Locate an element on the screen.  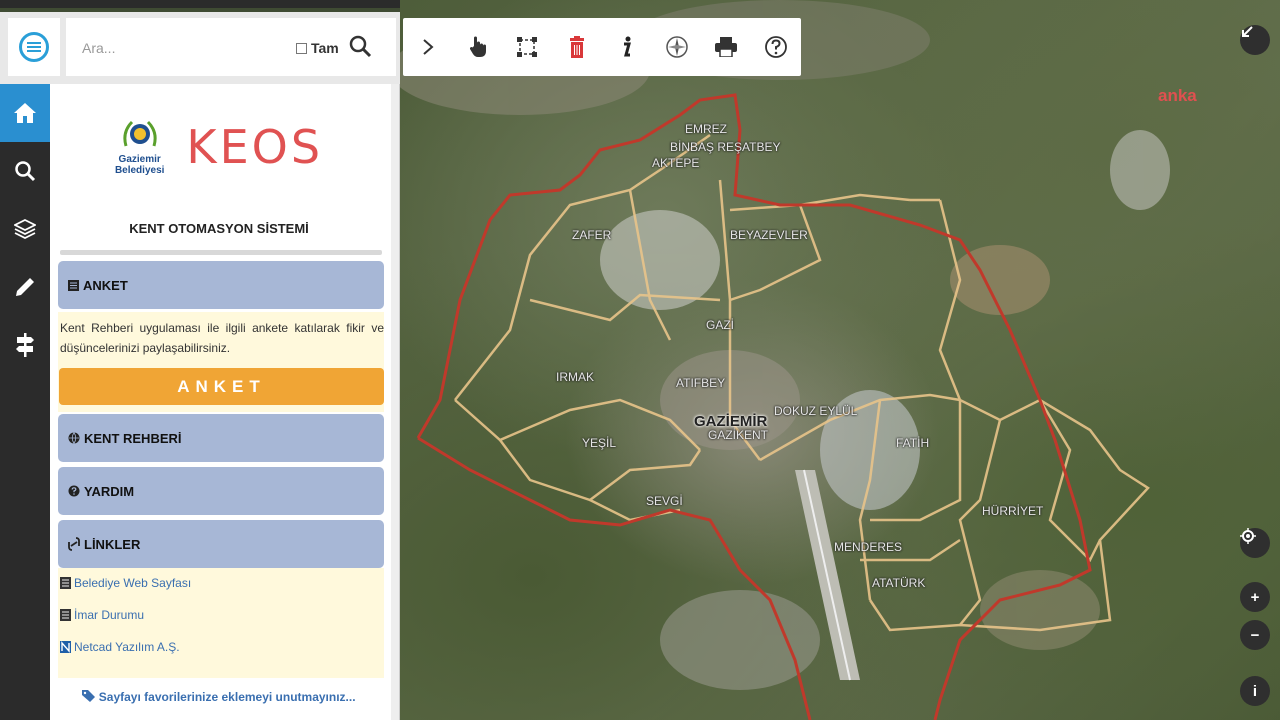
netcad-icon is located at coordinates (65, 647).